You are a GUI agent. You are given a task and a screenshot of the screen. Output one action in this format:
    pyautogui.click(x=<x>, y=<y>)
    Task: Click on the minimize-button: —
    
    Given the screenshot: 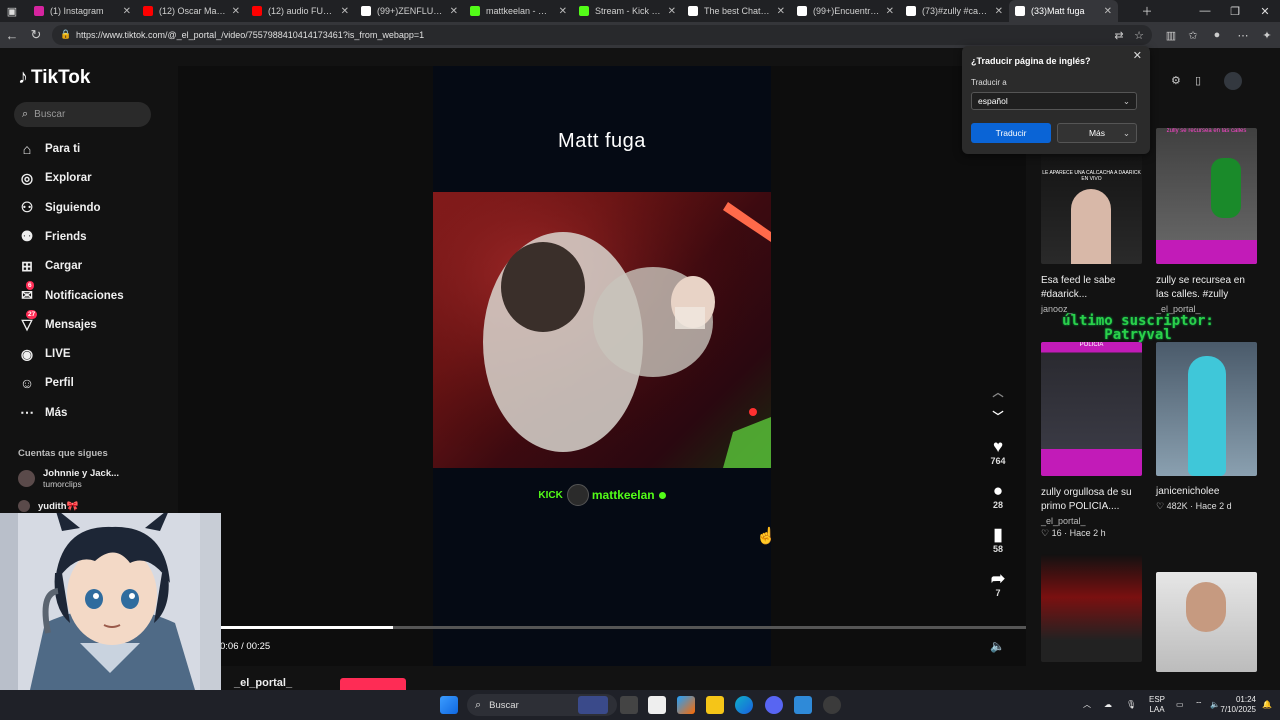 What is the action you would take?
    pyautogui.click(x=1205, y=11)
    